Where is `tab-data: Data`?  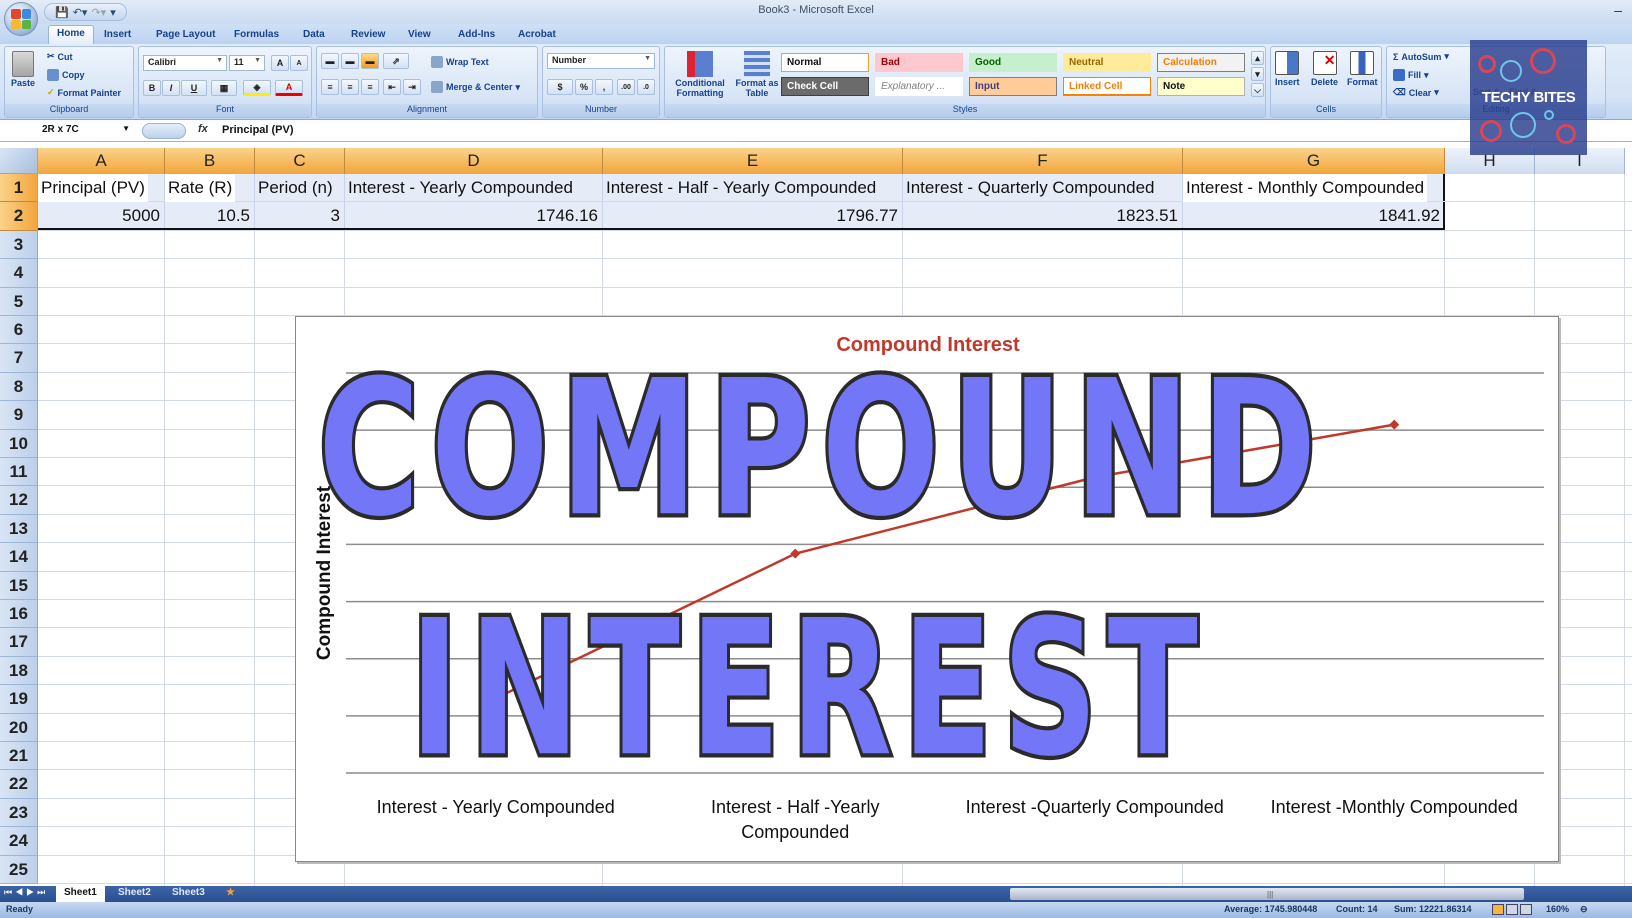
tab-data: Data is located at coordinates (314, 34).